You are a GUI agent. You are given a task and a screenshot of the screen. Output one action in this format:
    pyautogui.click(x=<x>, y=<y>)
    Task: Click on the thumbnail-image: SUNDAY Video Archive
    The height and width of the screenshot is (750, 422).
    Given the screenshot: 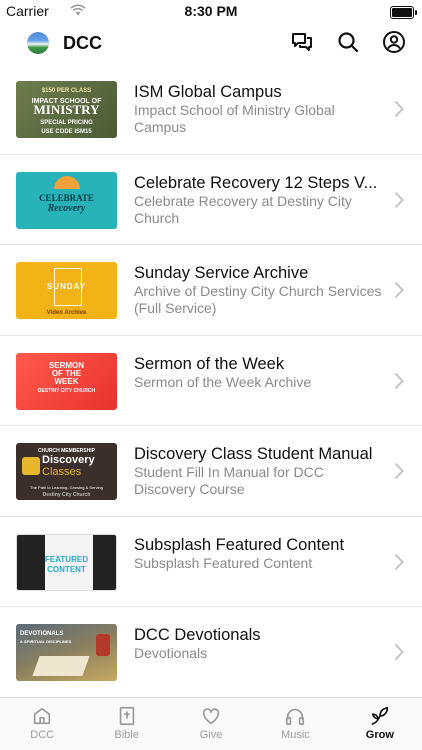 What is the action you would take?
    pyautogui.click(x=66, y=290)
    